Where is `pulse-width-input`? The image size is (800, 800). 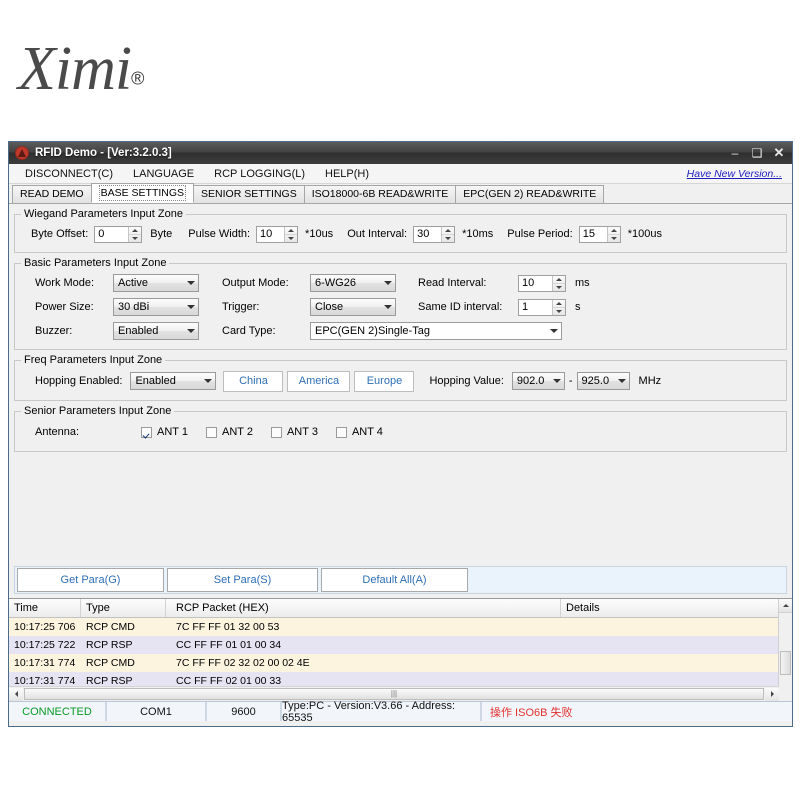
pulse-width-input is located at coordinates (271, 234).